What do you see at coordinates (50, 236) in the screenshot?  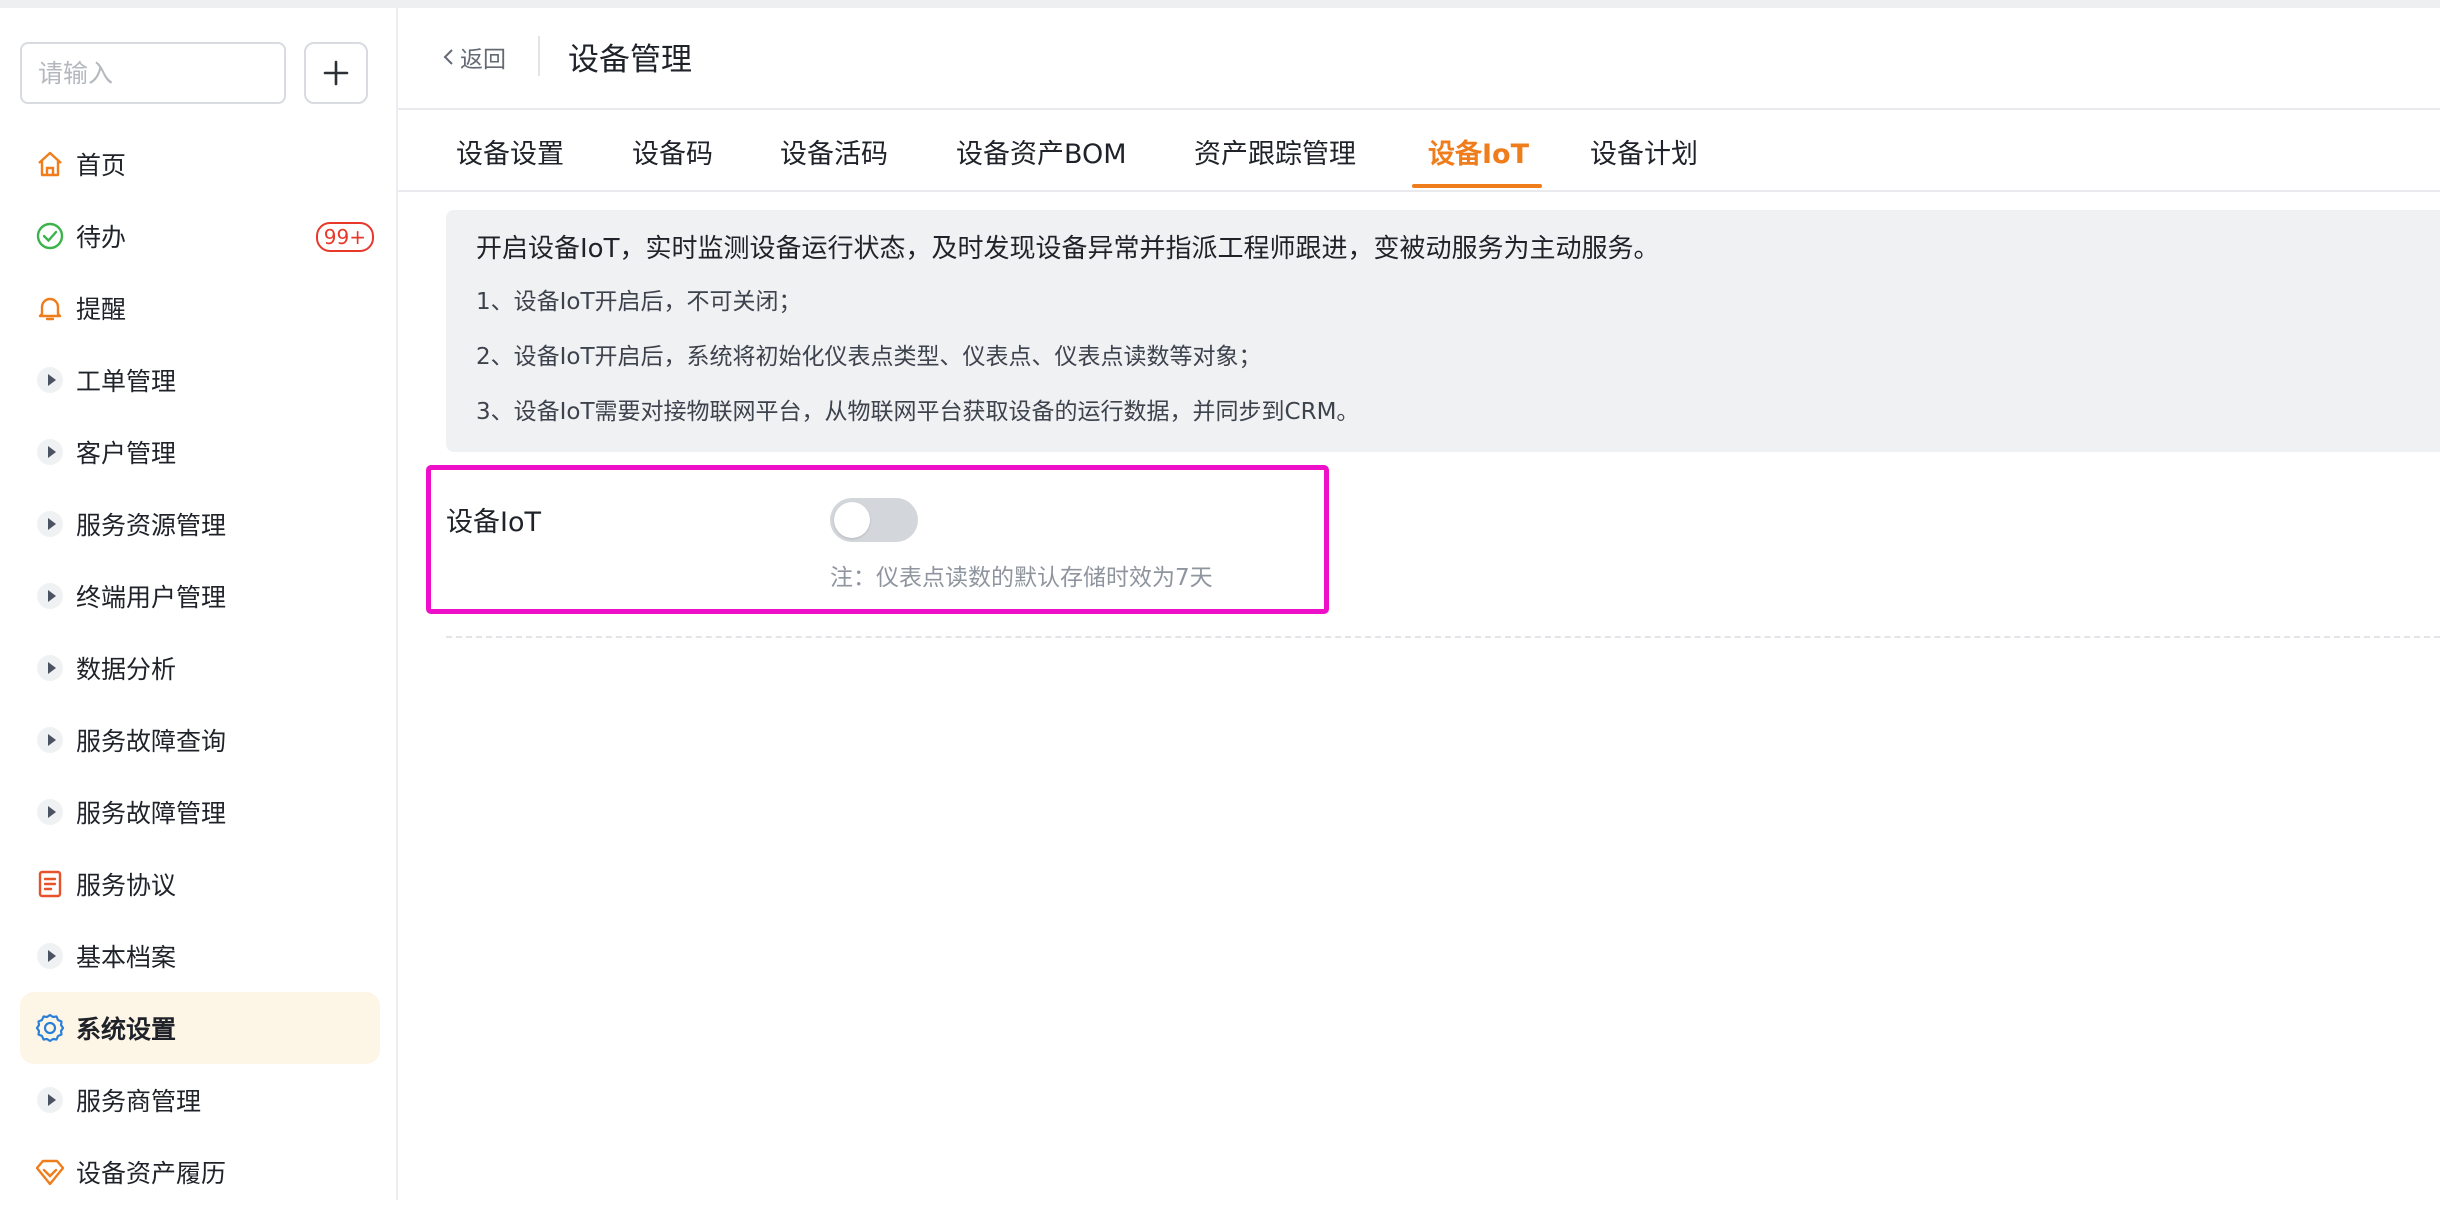 I see `check-circle-icon` at bounding box center [50, 236].